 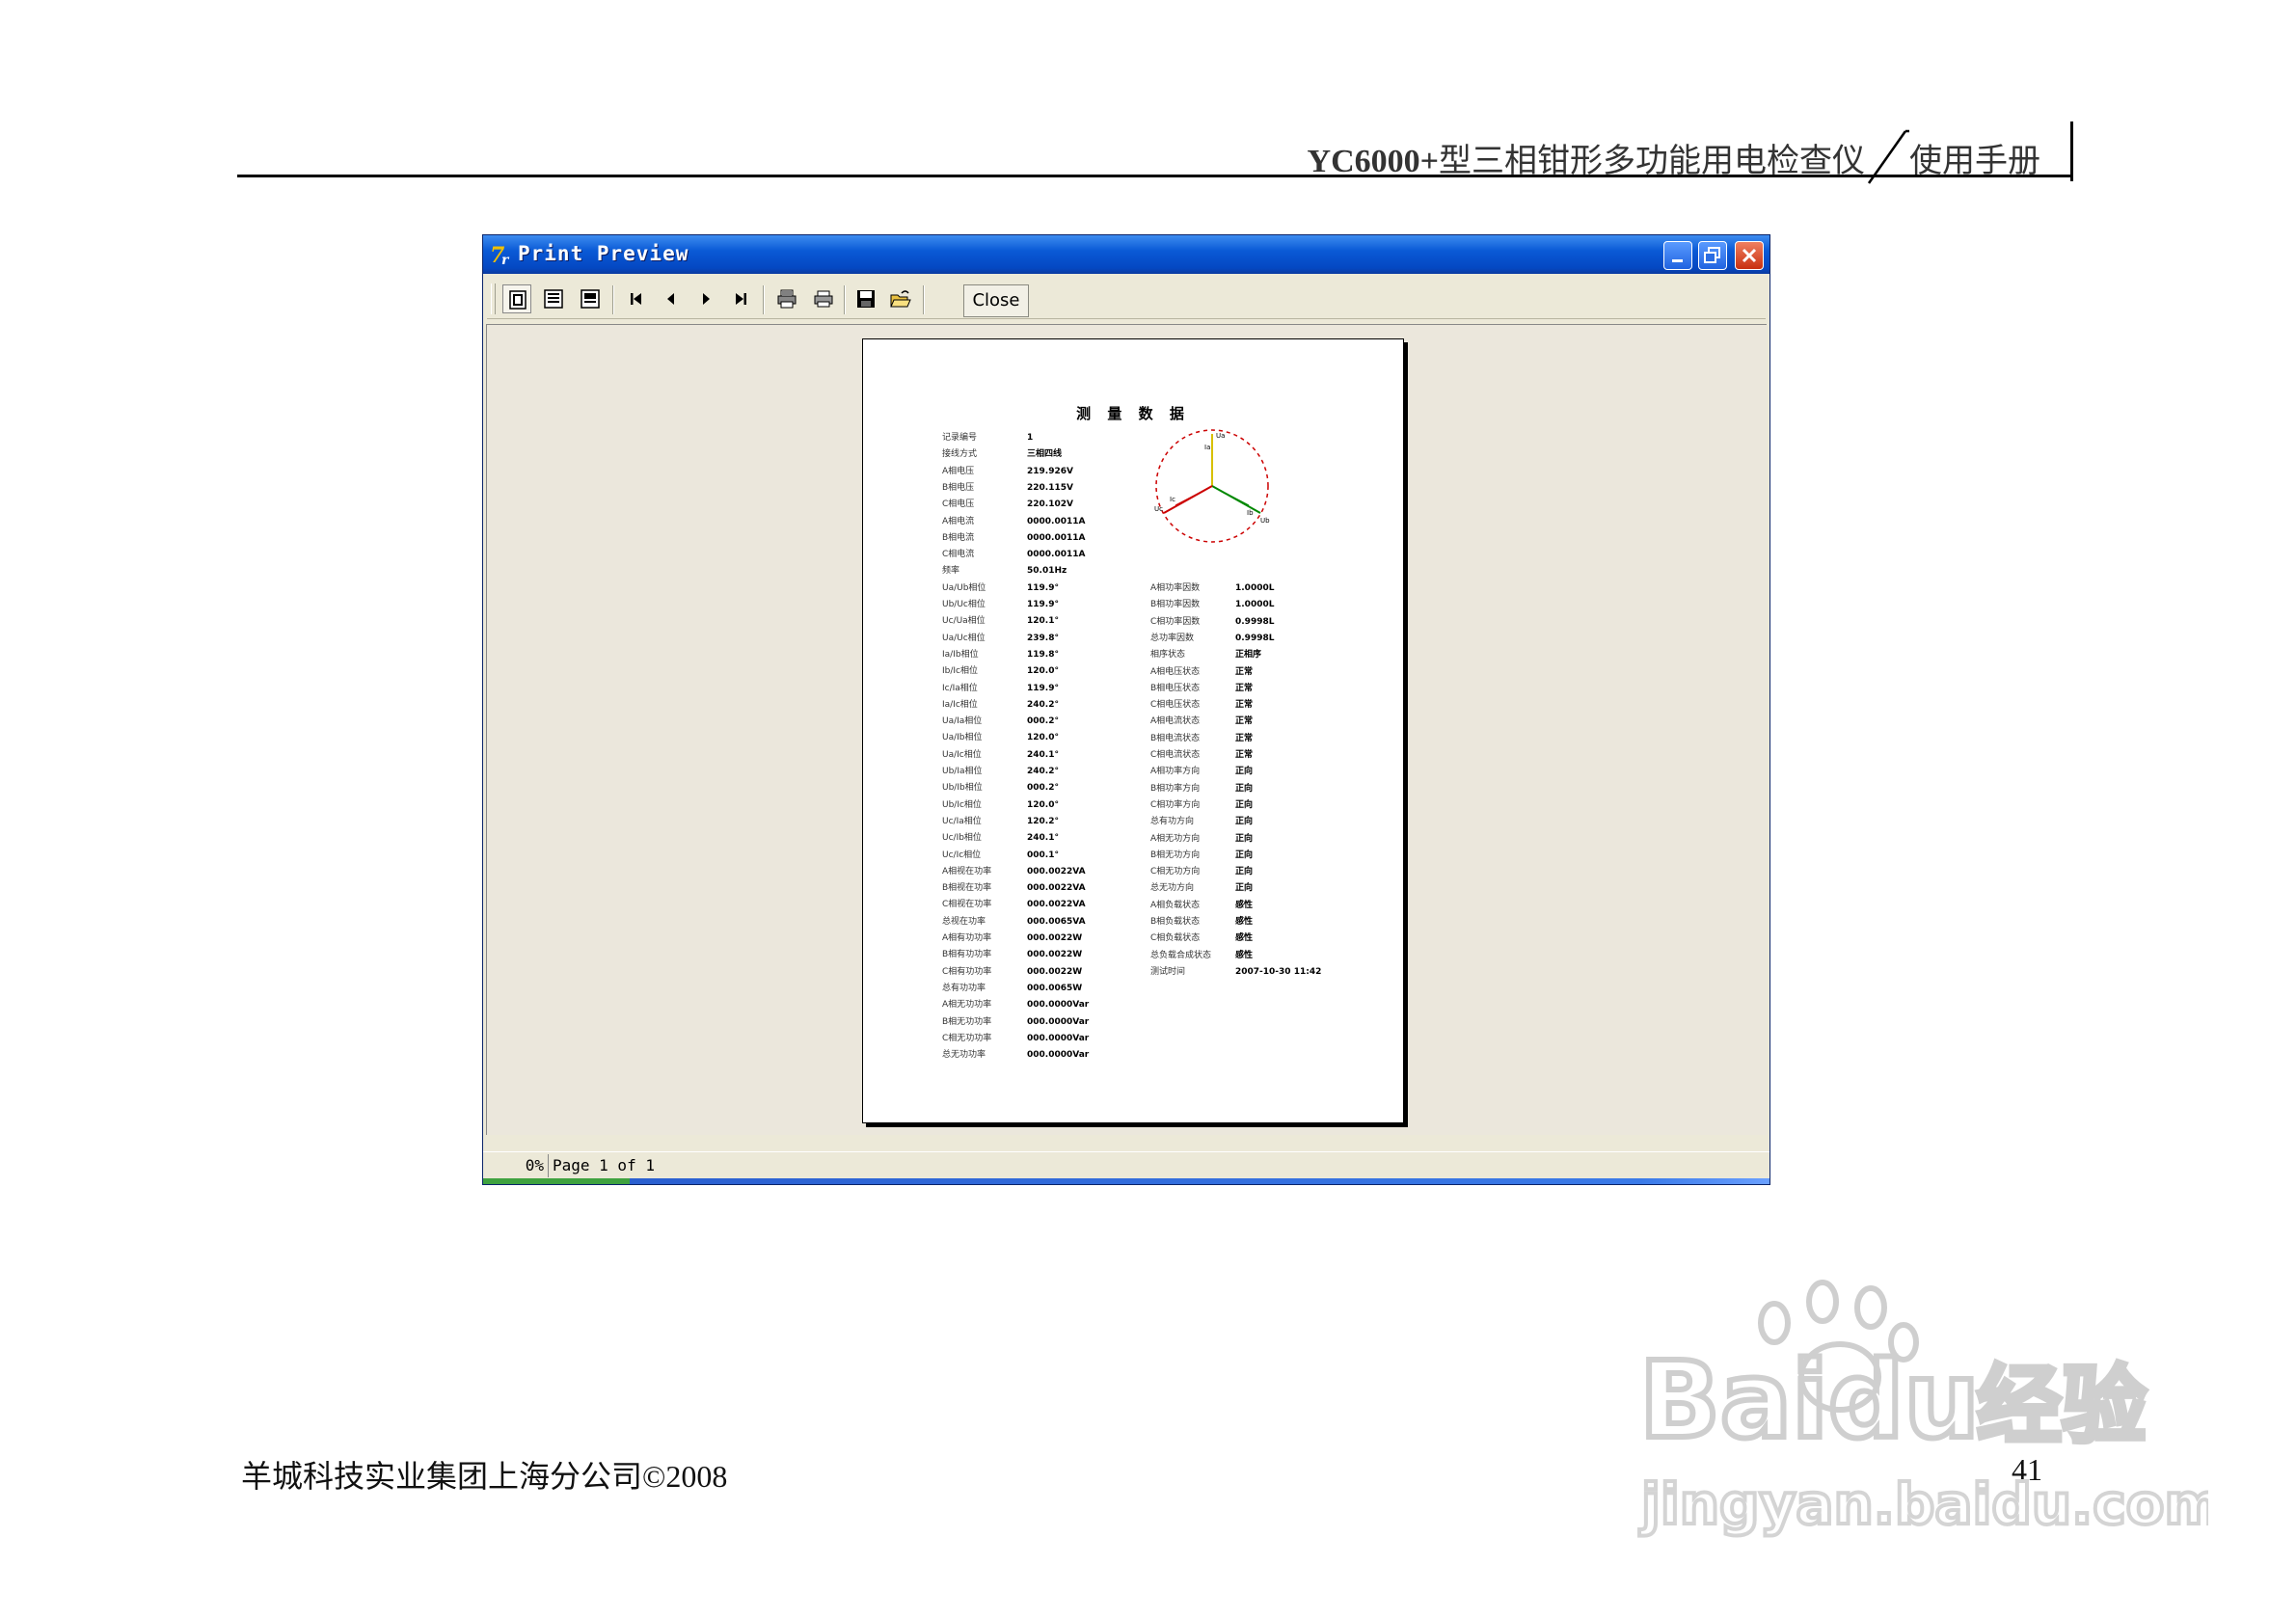 I want to click on report-row-value: 1.0000L, so click(x=1255, y=588).